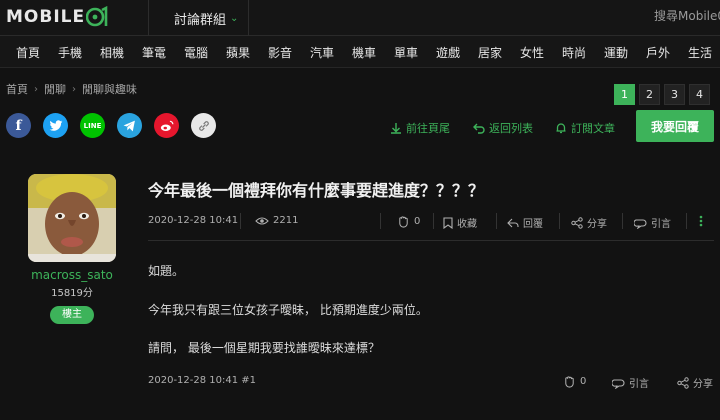 Image resolution: width=720 pixels, height=420 pixels. I want to click on vertical-dots-icon, so click(701, 221).